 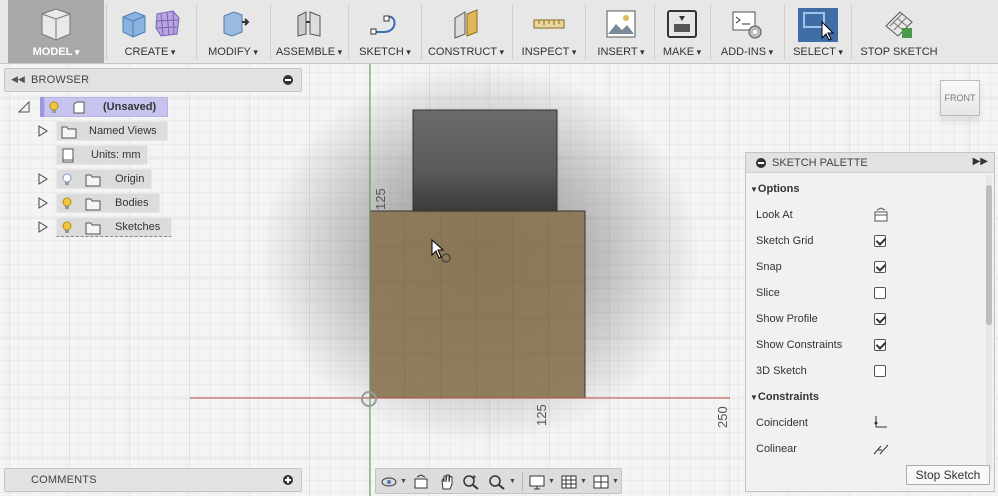 I want to click on named-views-label: Named Views, so click(x=123, y=131).